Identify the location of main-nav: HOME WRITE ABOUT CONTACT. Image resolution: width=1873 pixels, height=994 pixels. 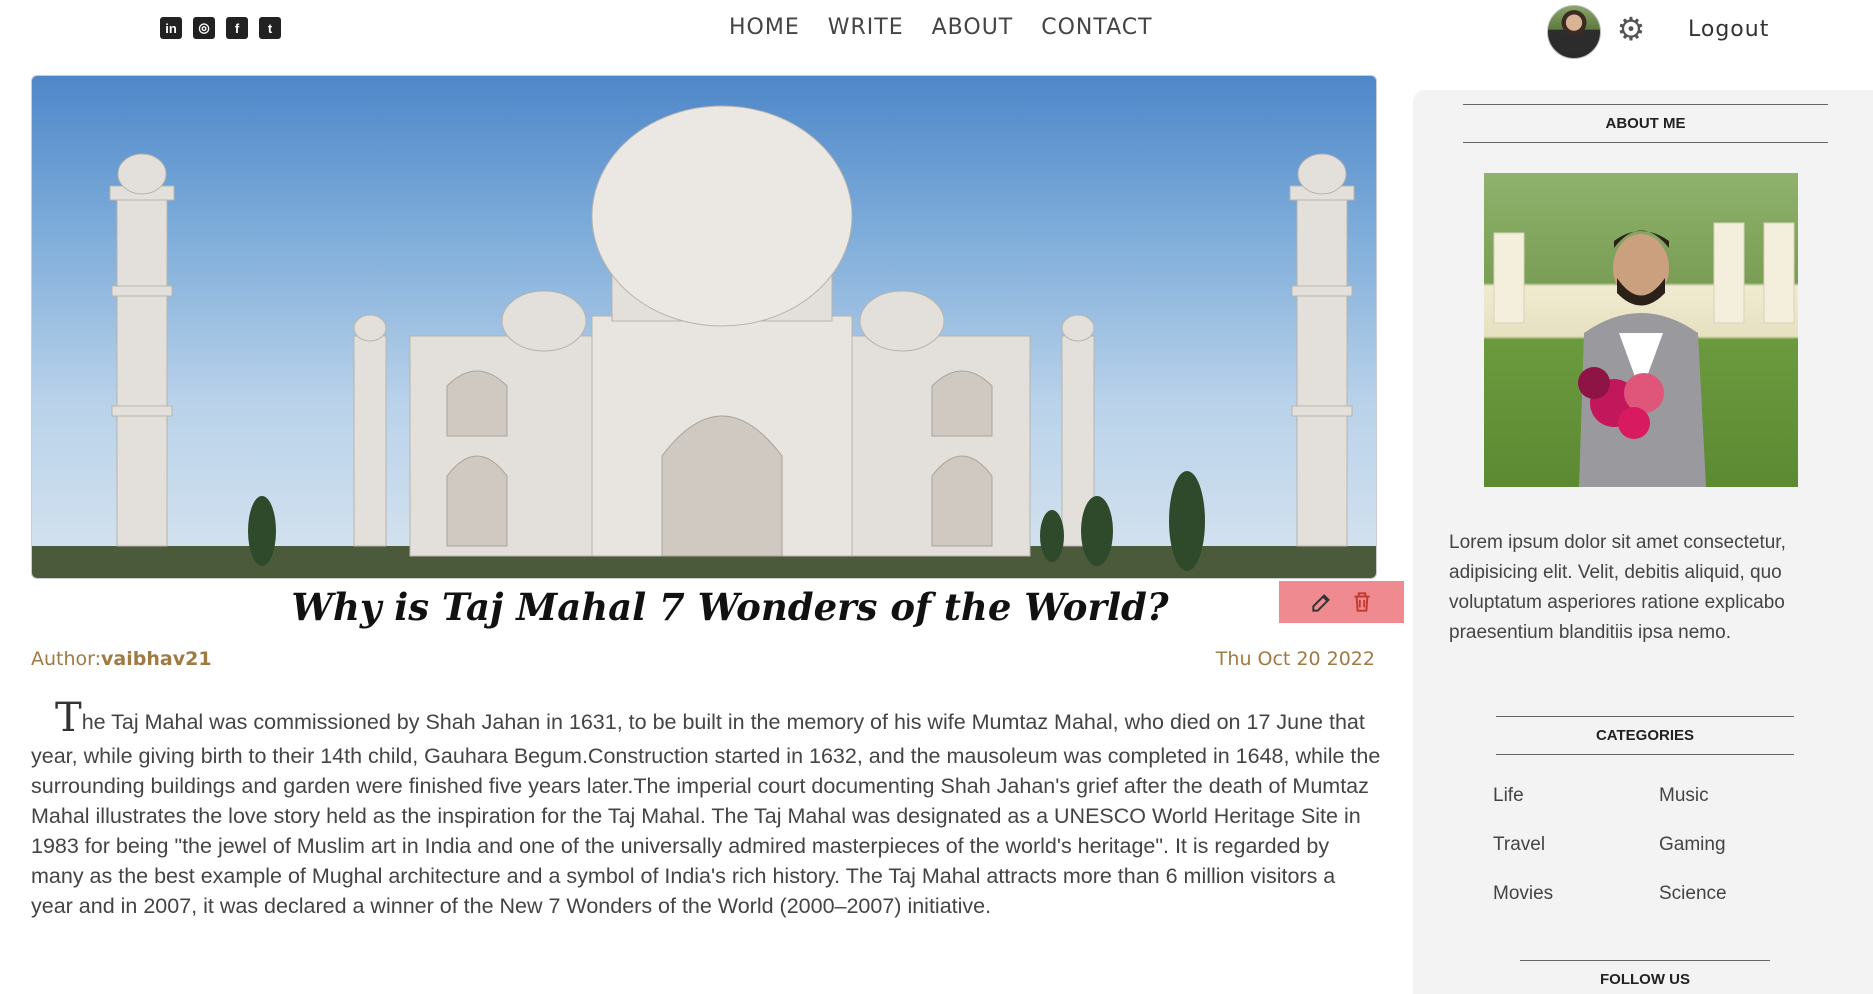
(941, 27).